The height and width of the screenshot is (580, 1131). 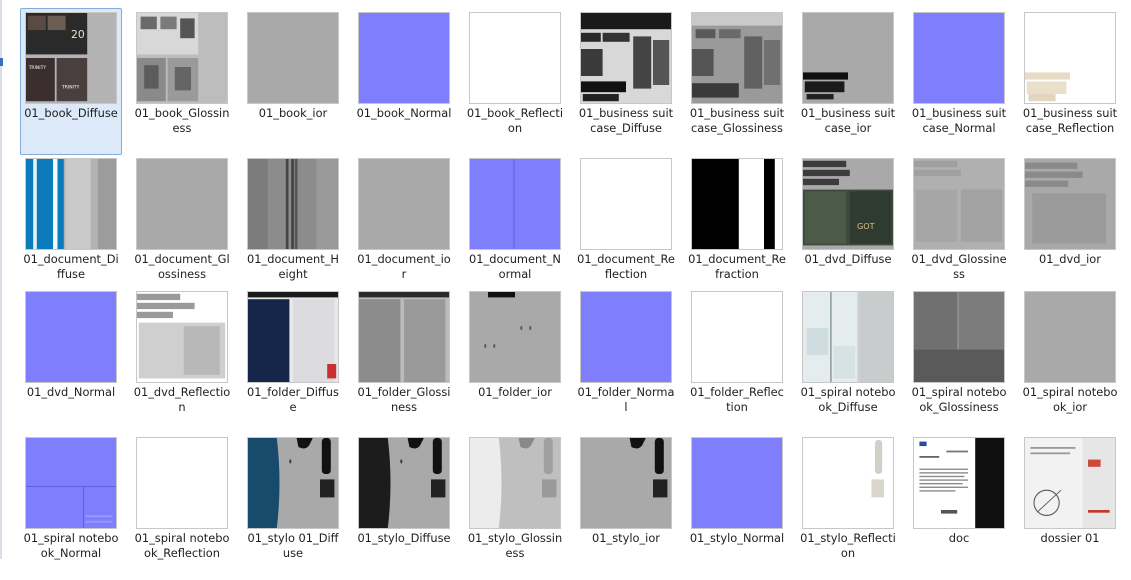 I want to click on file-item: 01_business suitcase_Reflection, so click(x=1070, y=81).